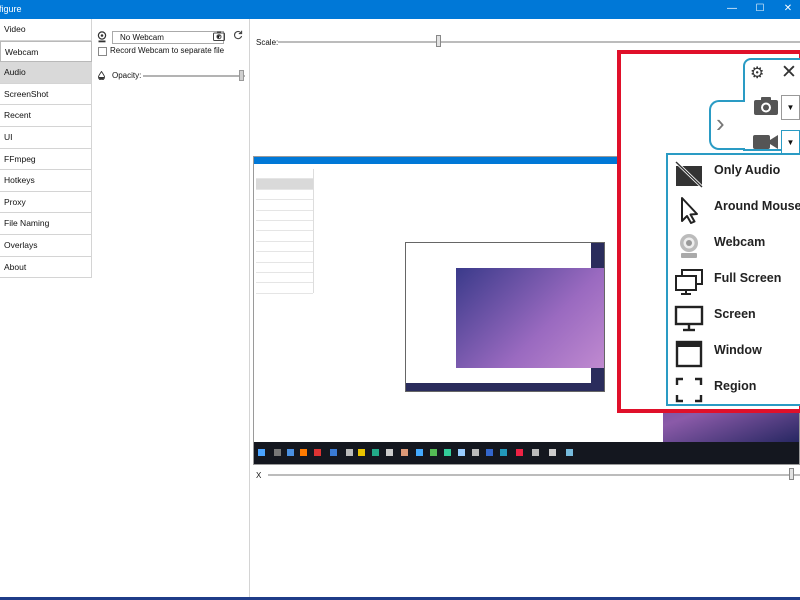 The height and width of the screenshot is (600, 800). I want to click on menu-label-around-mouse: Around Mouse, so click(757, 206).